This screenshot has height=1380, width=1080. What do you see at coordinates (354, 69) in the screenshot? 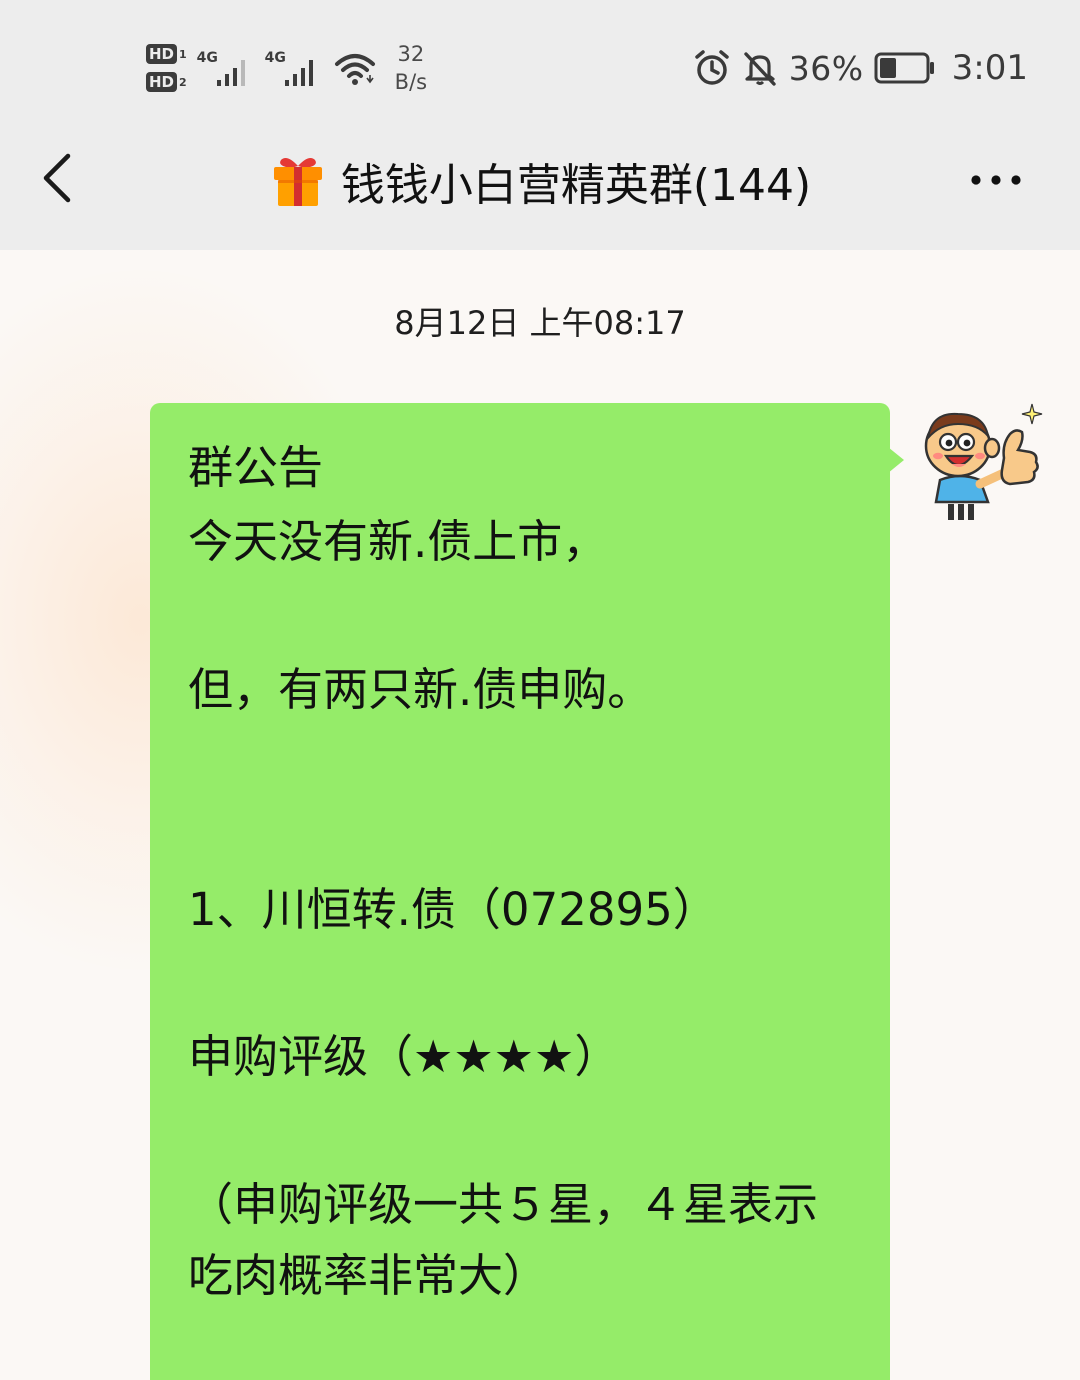
I see `wifi-icon` at bounding box center [354, 69].